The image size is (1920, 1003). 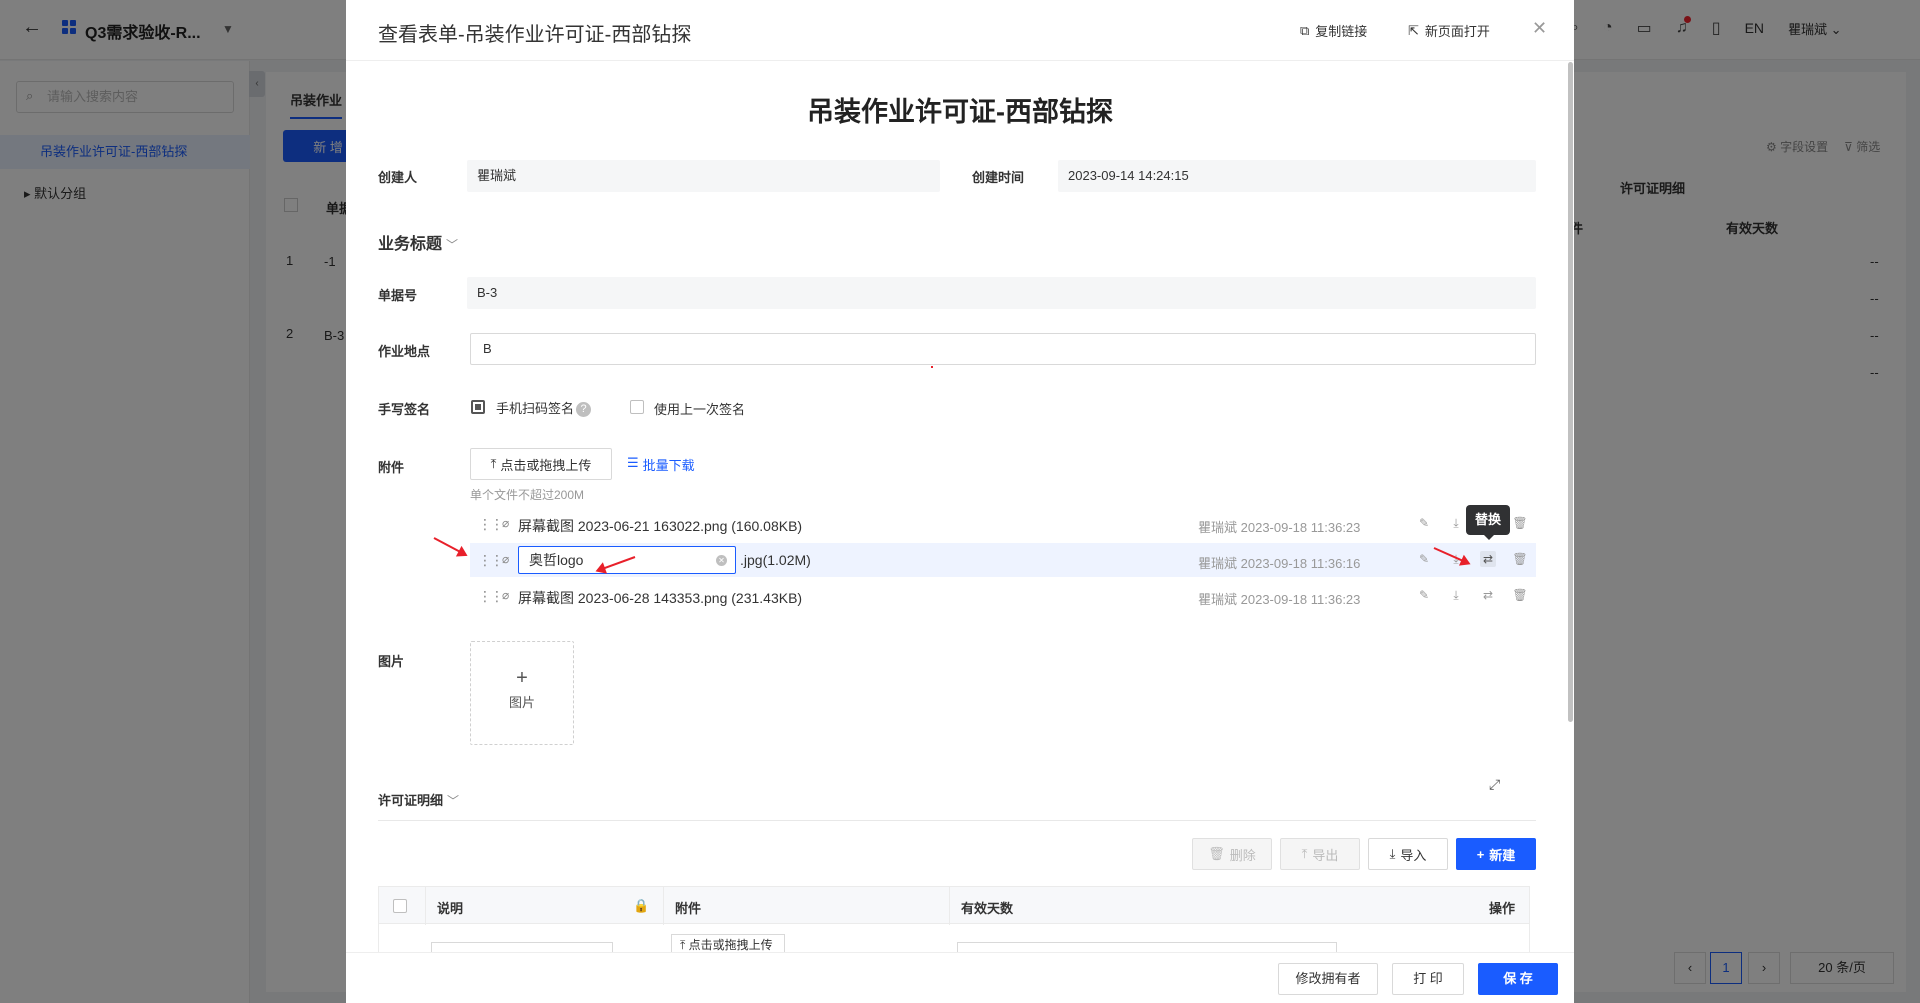 I want to click on print-button: 打 印, so click(x=1428, y=979).